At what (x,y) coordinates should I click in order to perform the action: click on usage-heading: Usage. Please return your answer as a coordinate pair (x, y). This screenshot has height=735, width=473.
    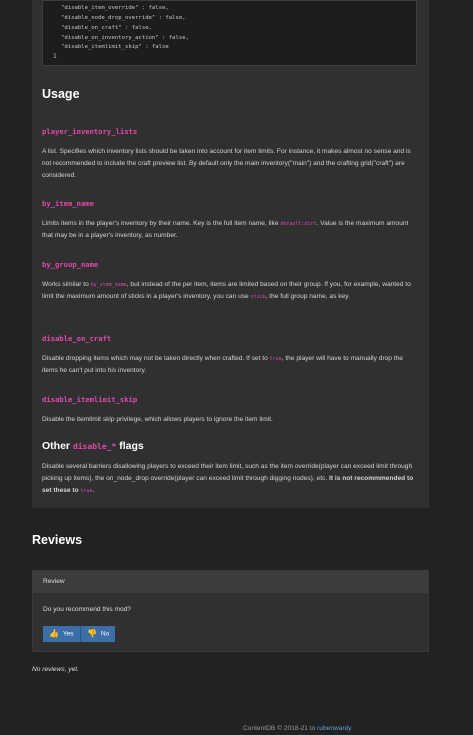
    Looking at the image, I should click on (61, 94).